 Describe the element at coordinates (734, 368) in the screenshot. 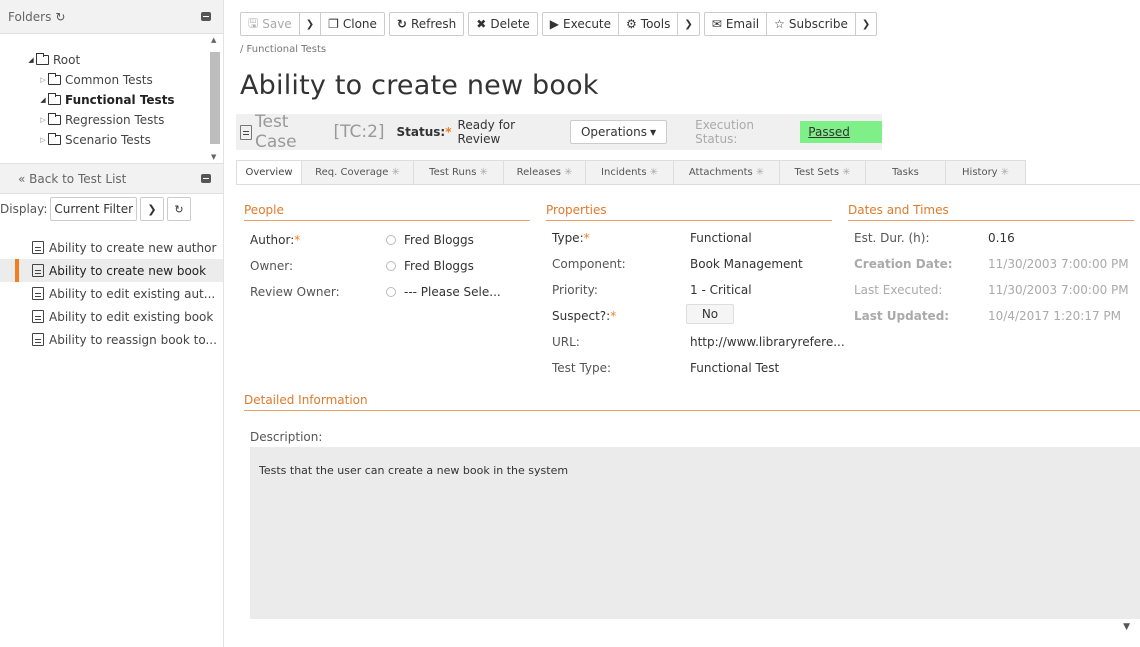

I see `test-type-value: Functional Test` at that location.